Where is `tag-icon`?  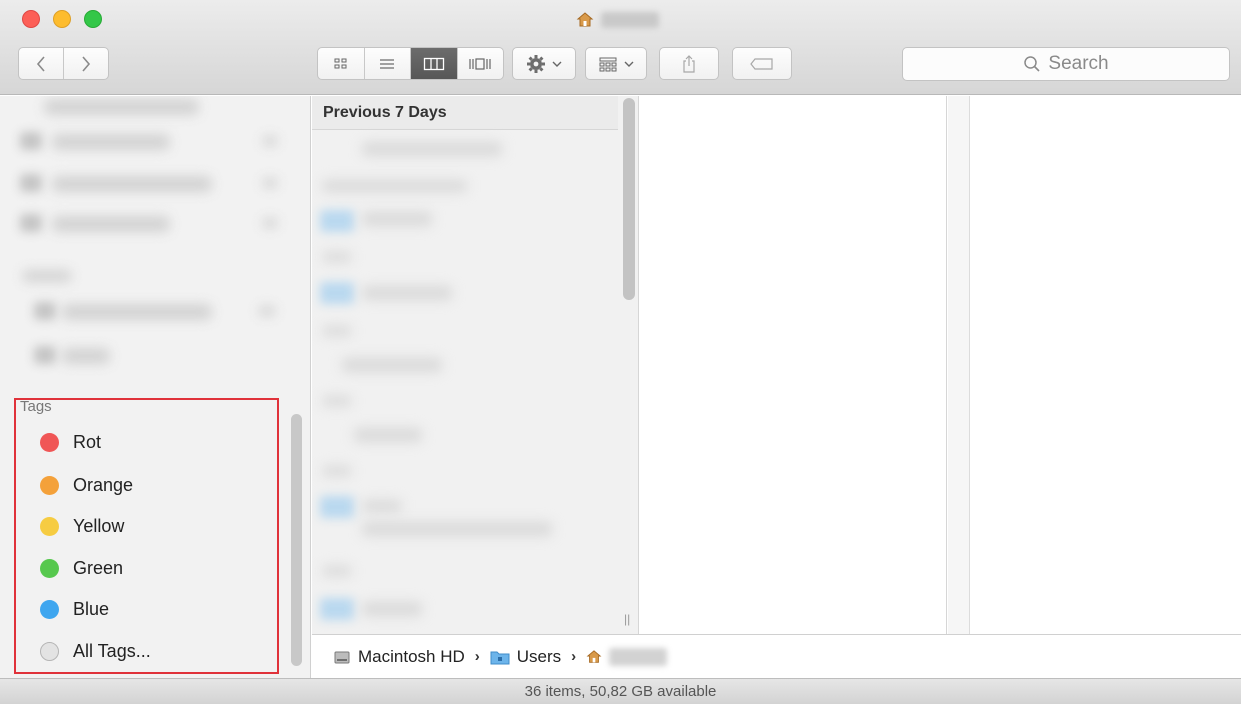
tag-icon is located at coordinates (761, 63).